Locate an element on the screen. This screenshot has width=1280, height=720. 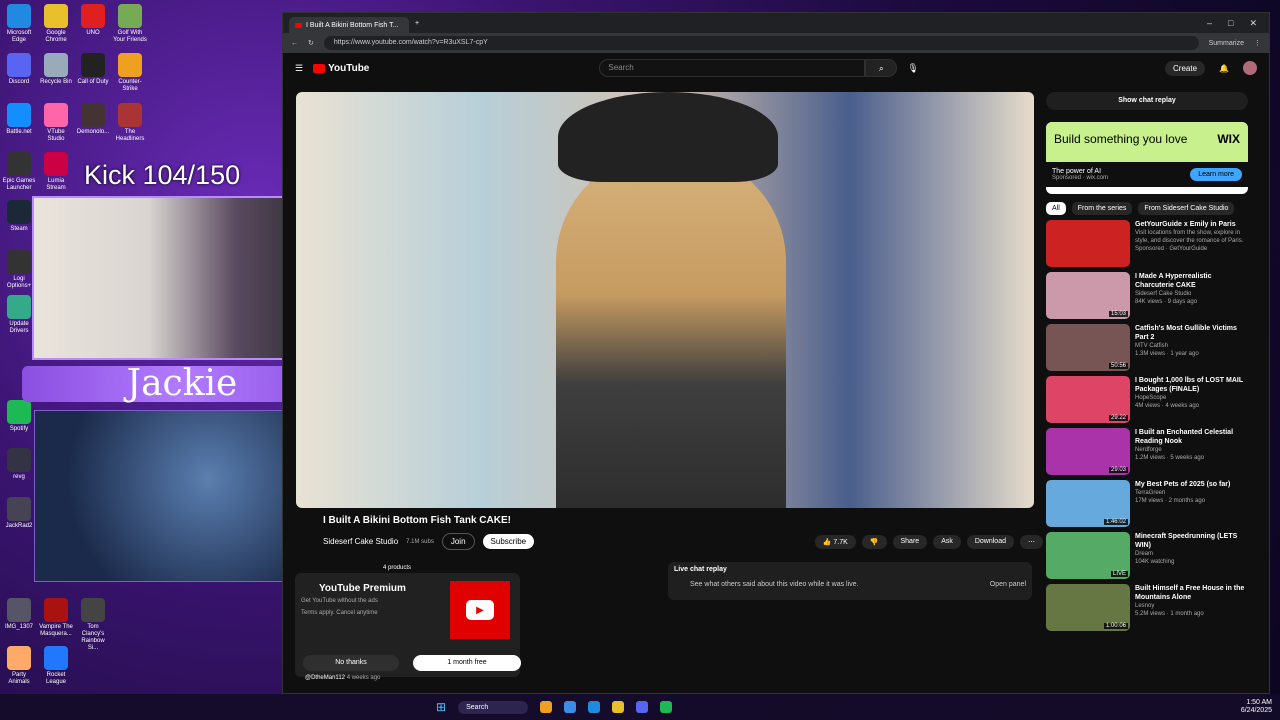
desktop-icon: VTube Studio is located at coordinates (56, 123).